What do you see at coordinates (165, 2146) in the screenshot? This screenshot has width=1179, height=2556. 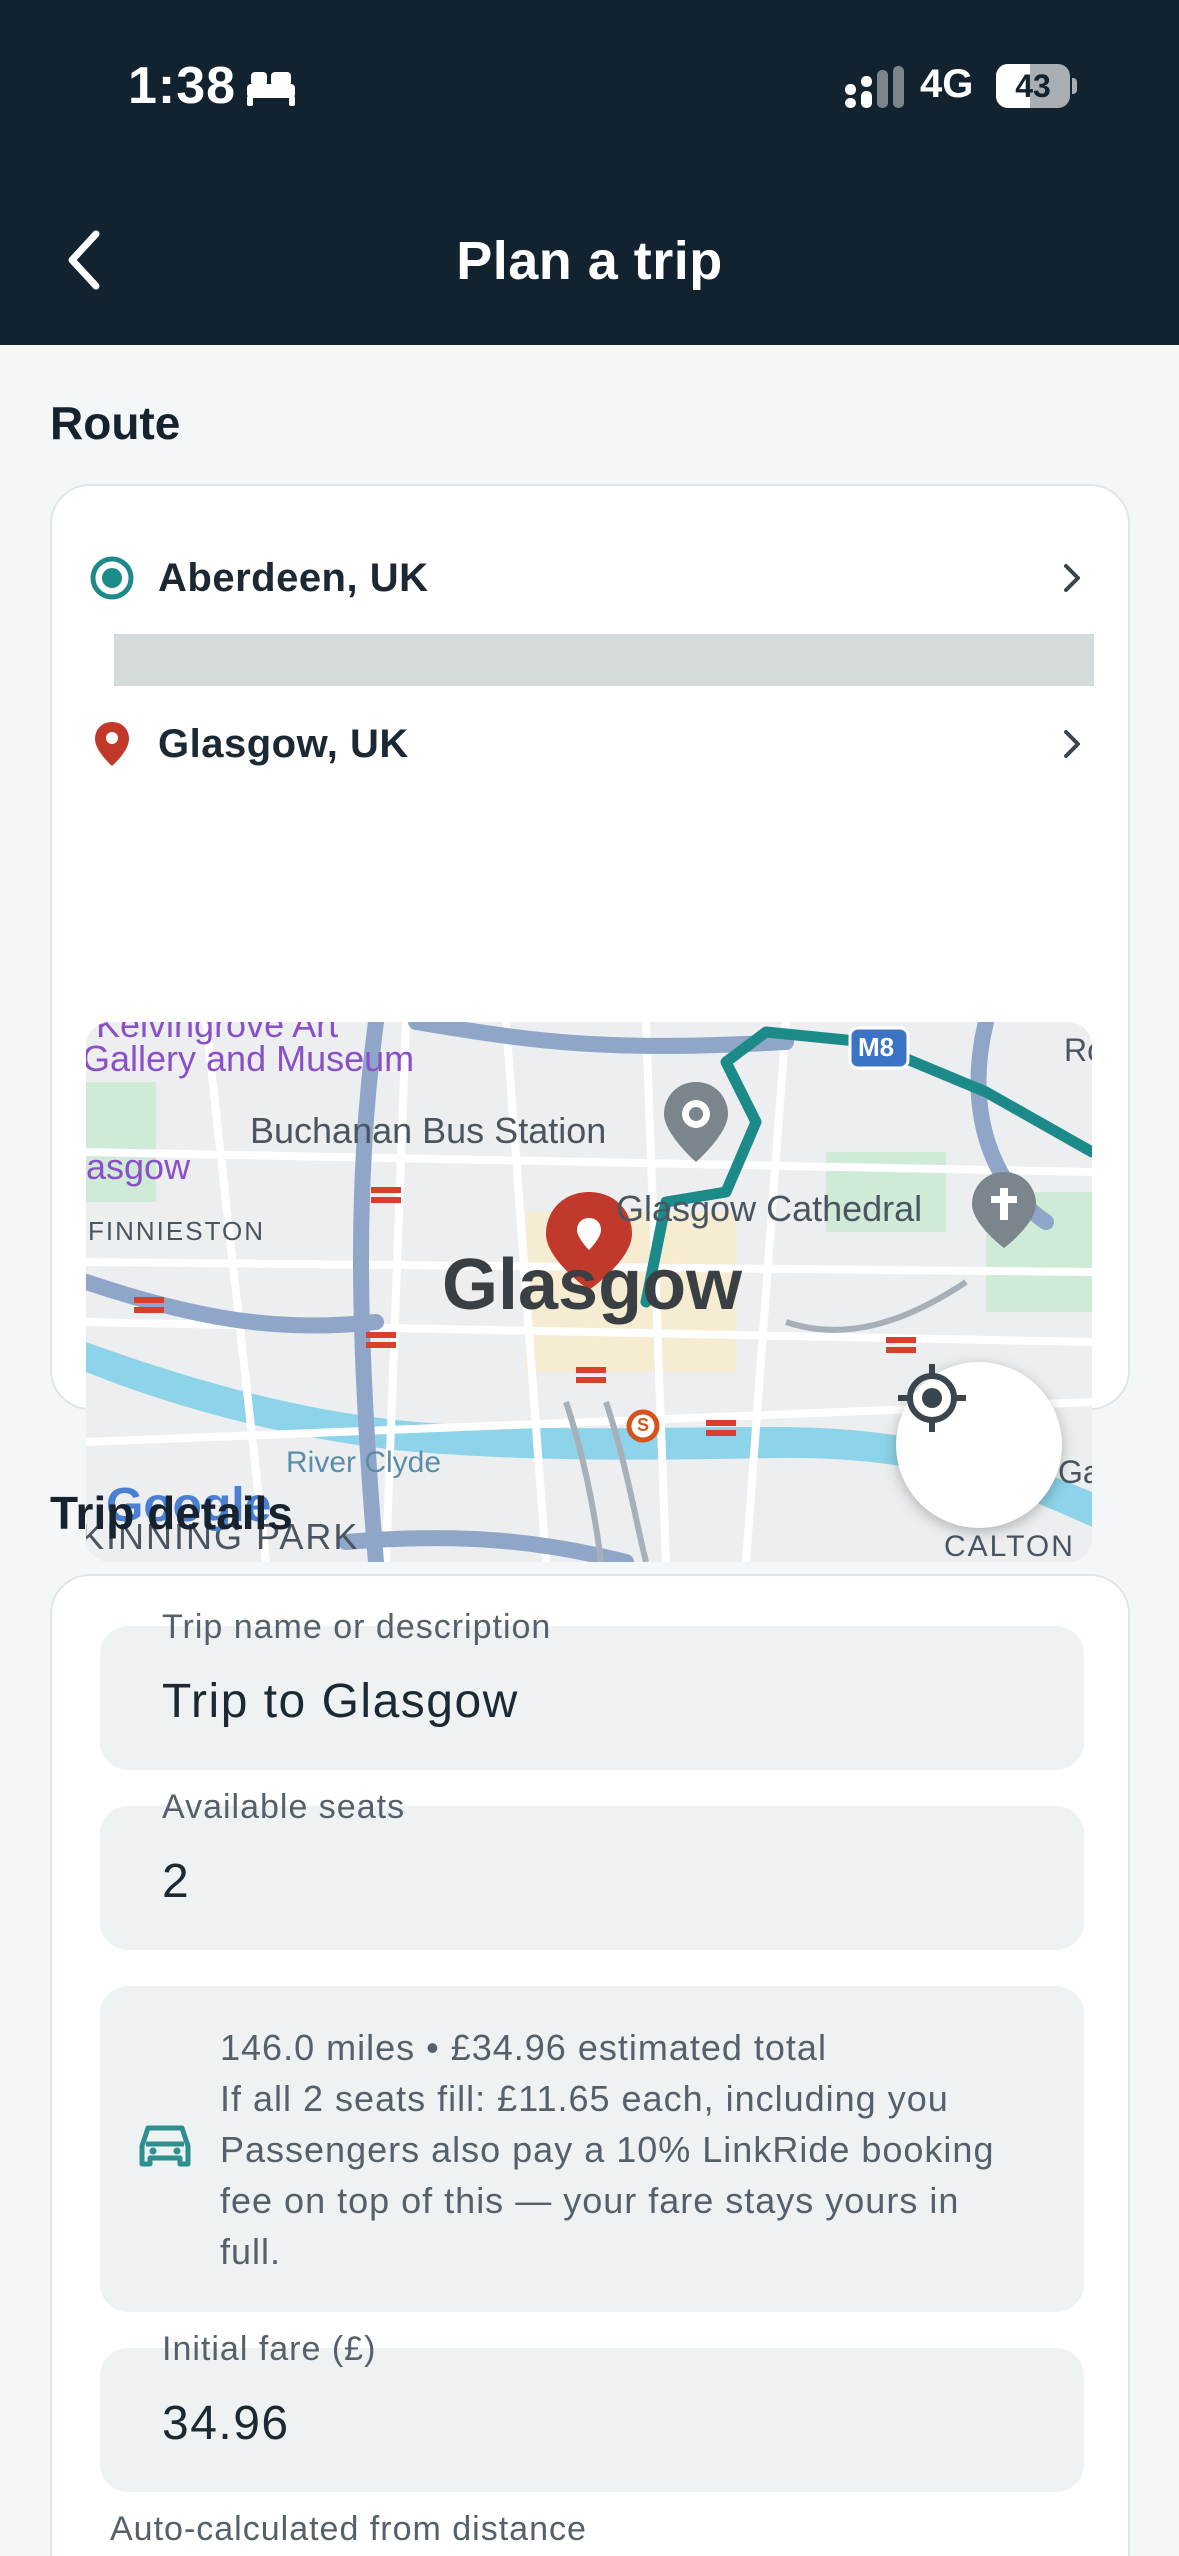 I see `car-icon` at bounding box center [165, 2146].